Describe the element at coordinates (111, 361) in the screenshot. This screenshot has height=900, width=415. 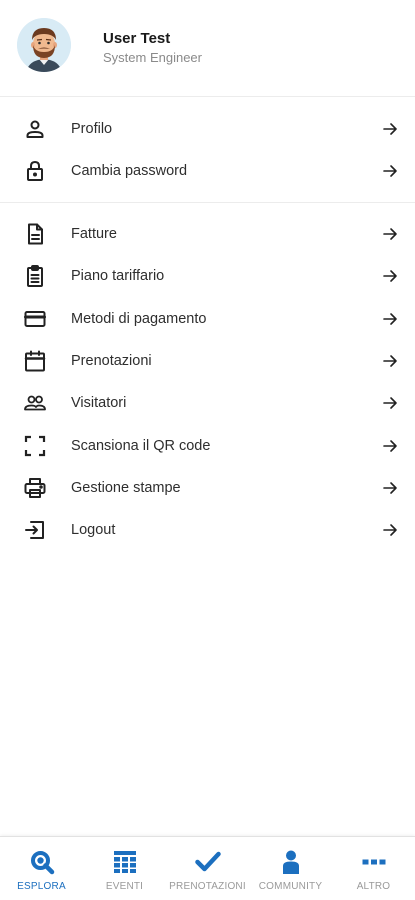
I see `menu-item-label: Prenotazioni` at that location.